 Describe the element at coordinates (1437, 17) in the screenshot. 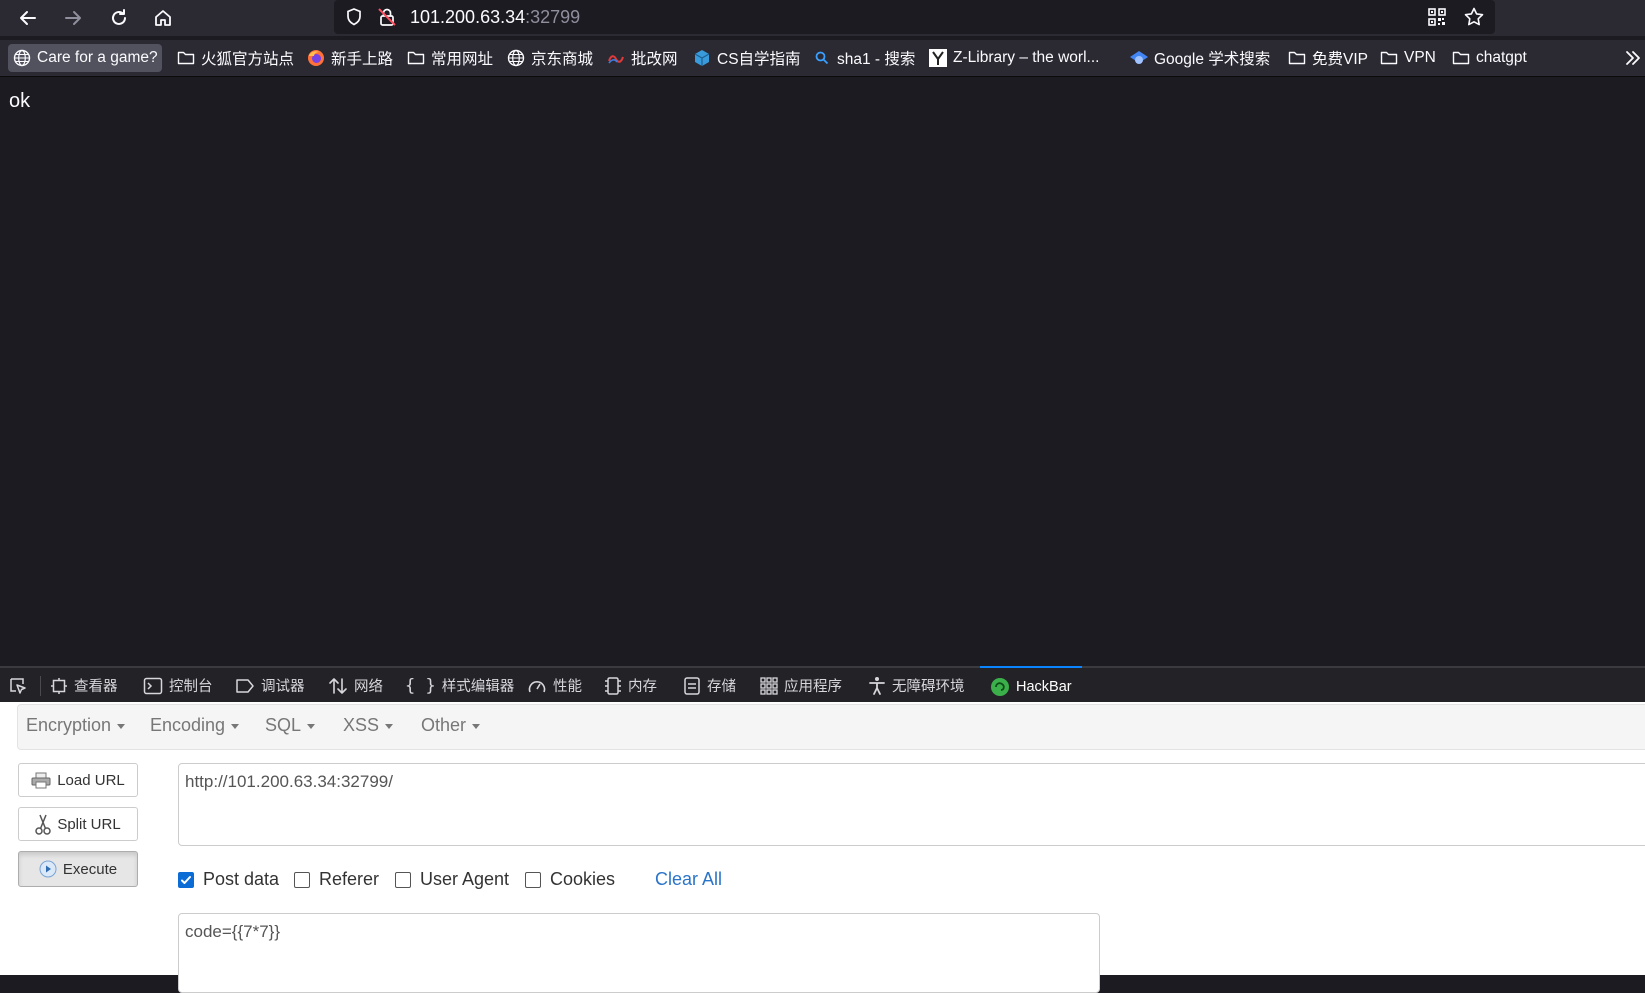

I see `qr-code-icon` at that location.